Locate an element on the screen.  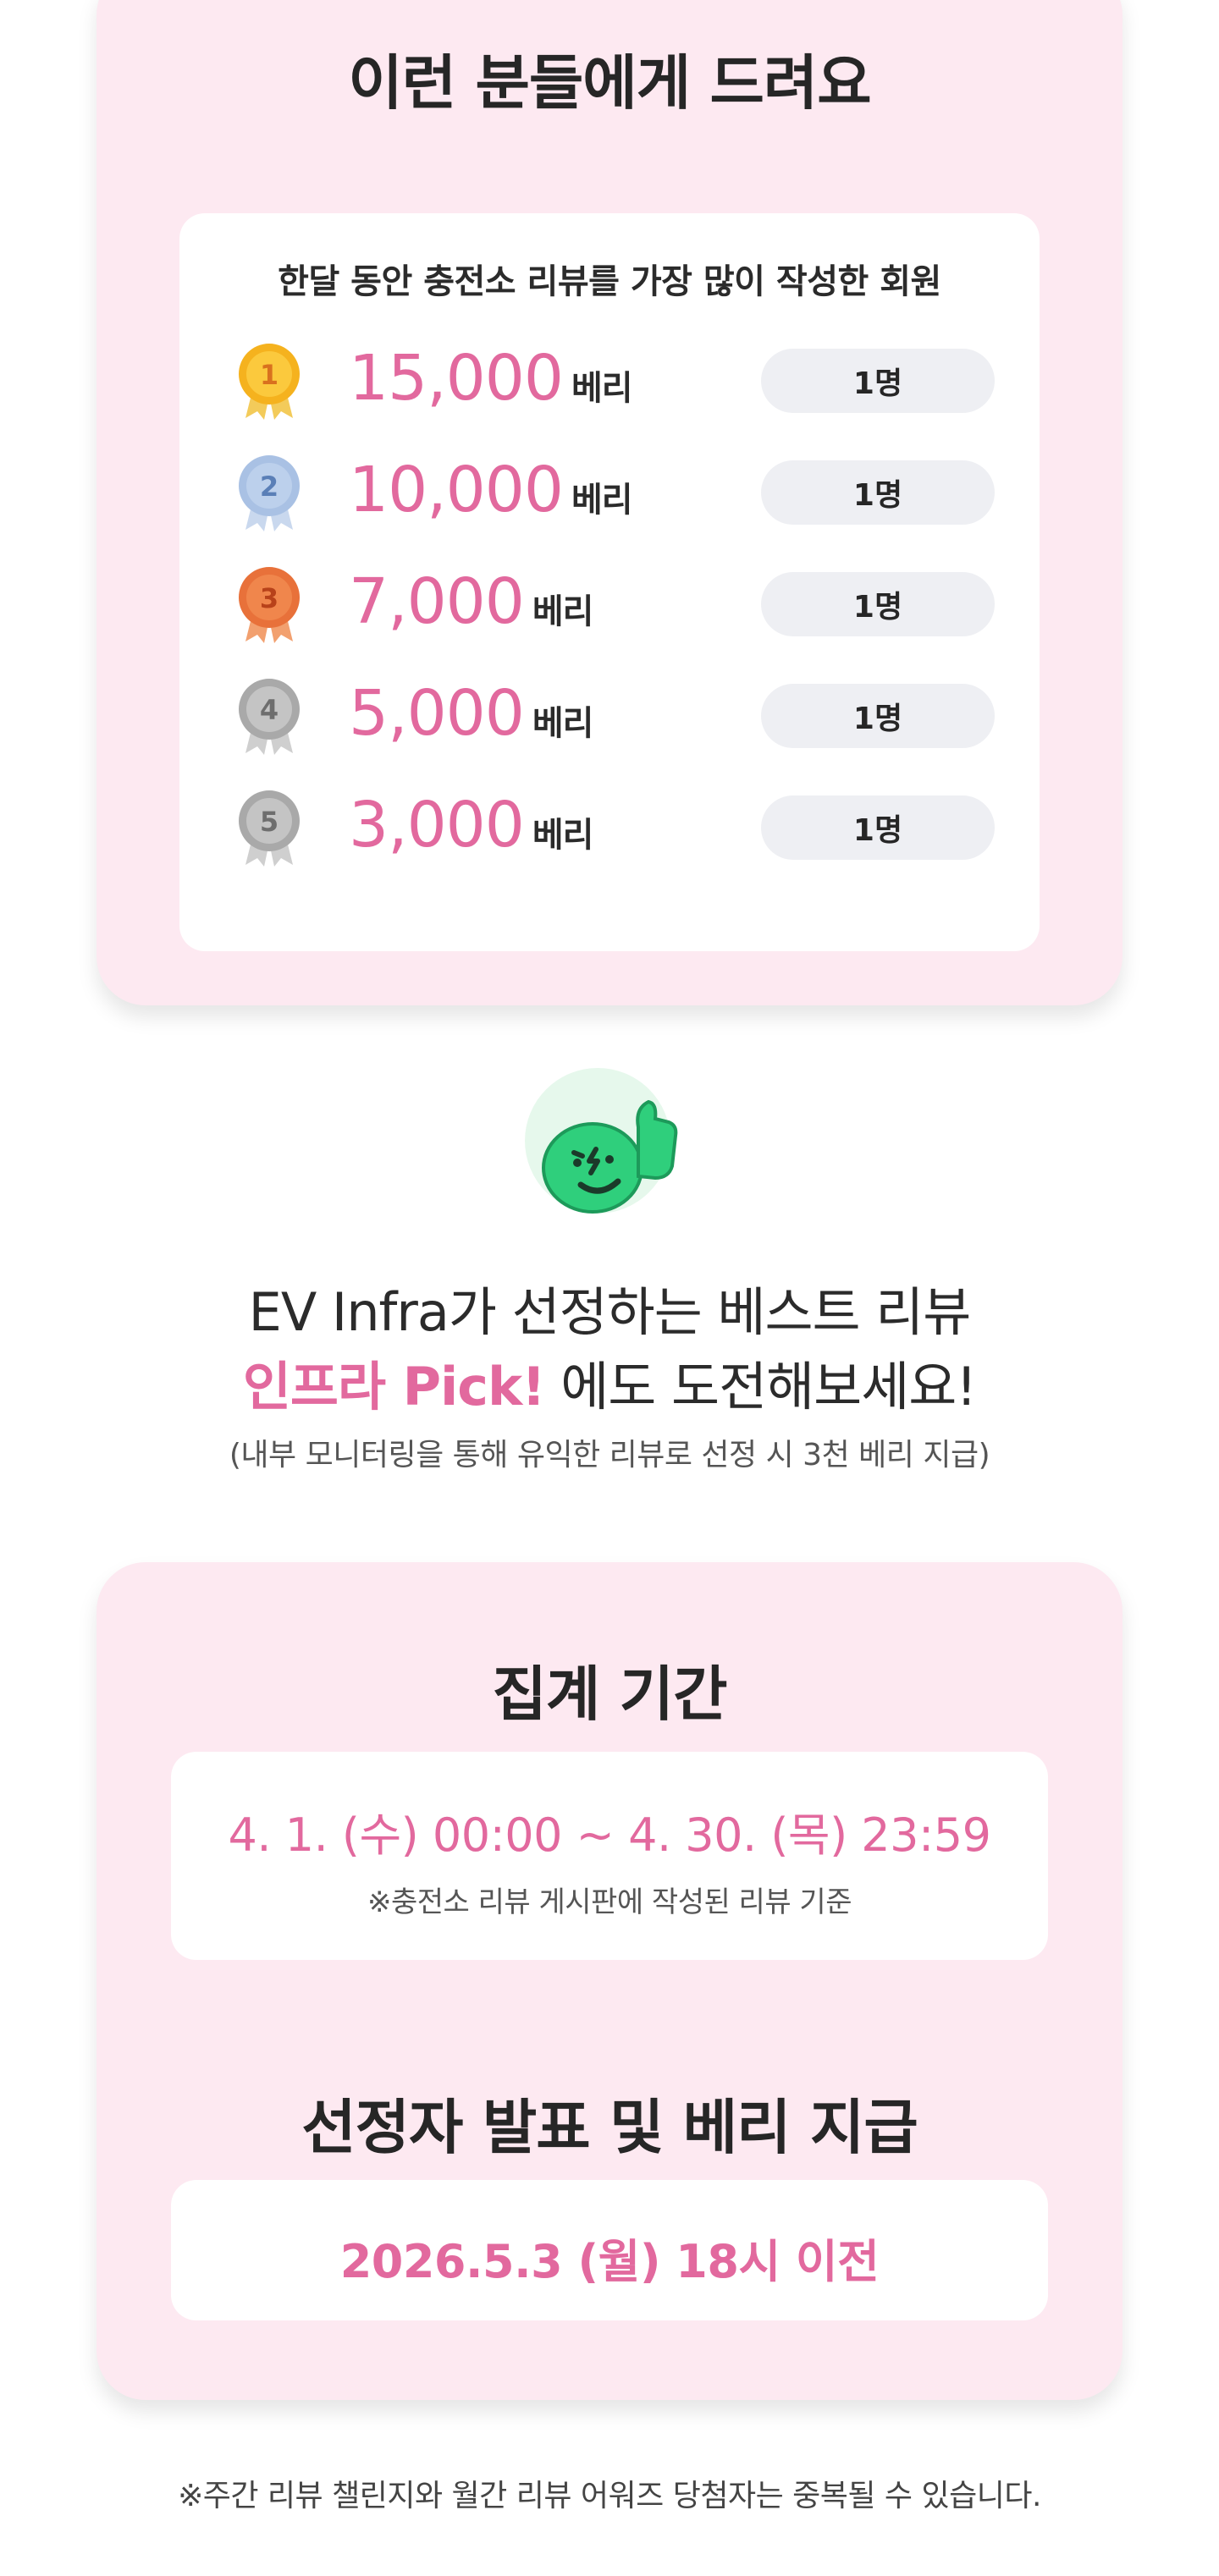
thumbs-up-mascot-icon is located at coordinates (601, 1141).